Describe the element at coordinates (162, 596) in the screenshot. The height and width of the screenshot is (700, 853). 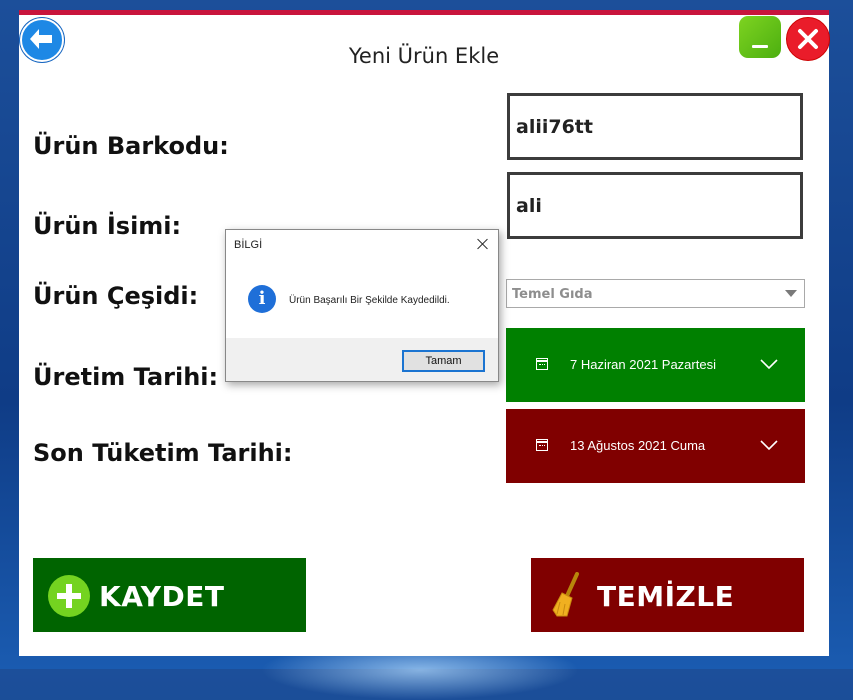
I see `save-button-label: KAYDET` at that location.